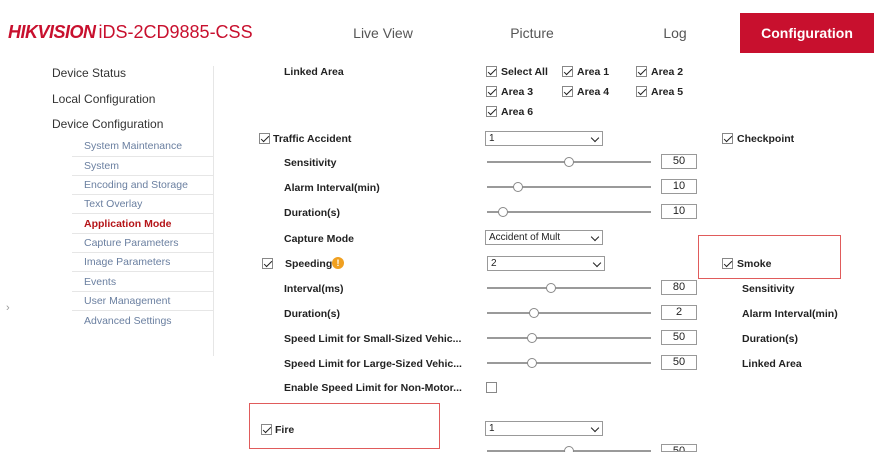 The height and width of the screenshot is (452, 874). Describe the element at coordinates (175, 32) in the screenshot. I see `device-model: iDS-2CD9885-CSS` at that location.